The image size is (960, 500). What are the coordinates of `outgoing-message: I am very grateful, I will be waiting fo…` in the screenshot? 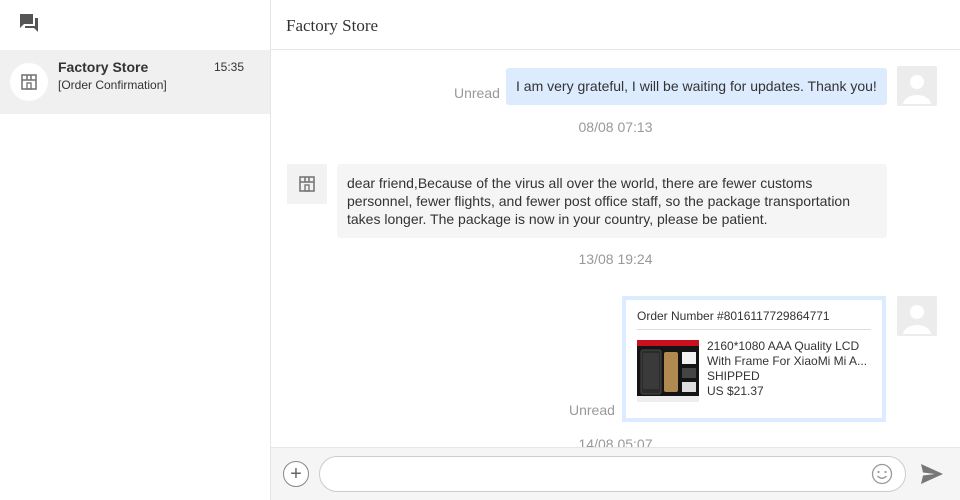 It's located at (696, 86).